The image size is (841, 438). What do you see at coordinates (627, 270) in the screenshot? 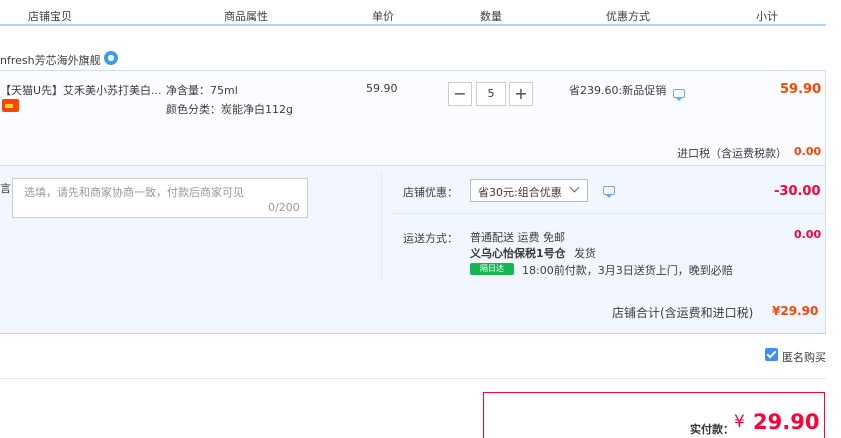
I see `shipping-note: 18:00前付款，3月3日送货上门，晚到必赔` at bounding box center [627, 270].